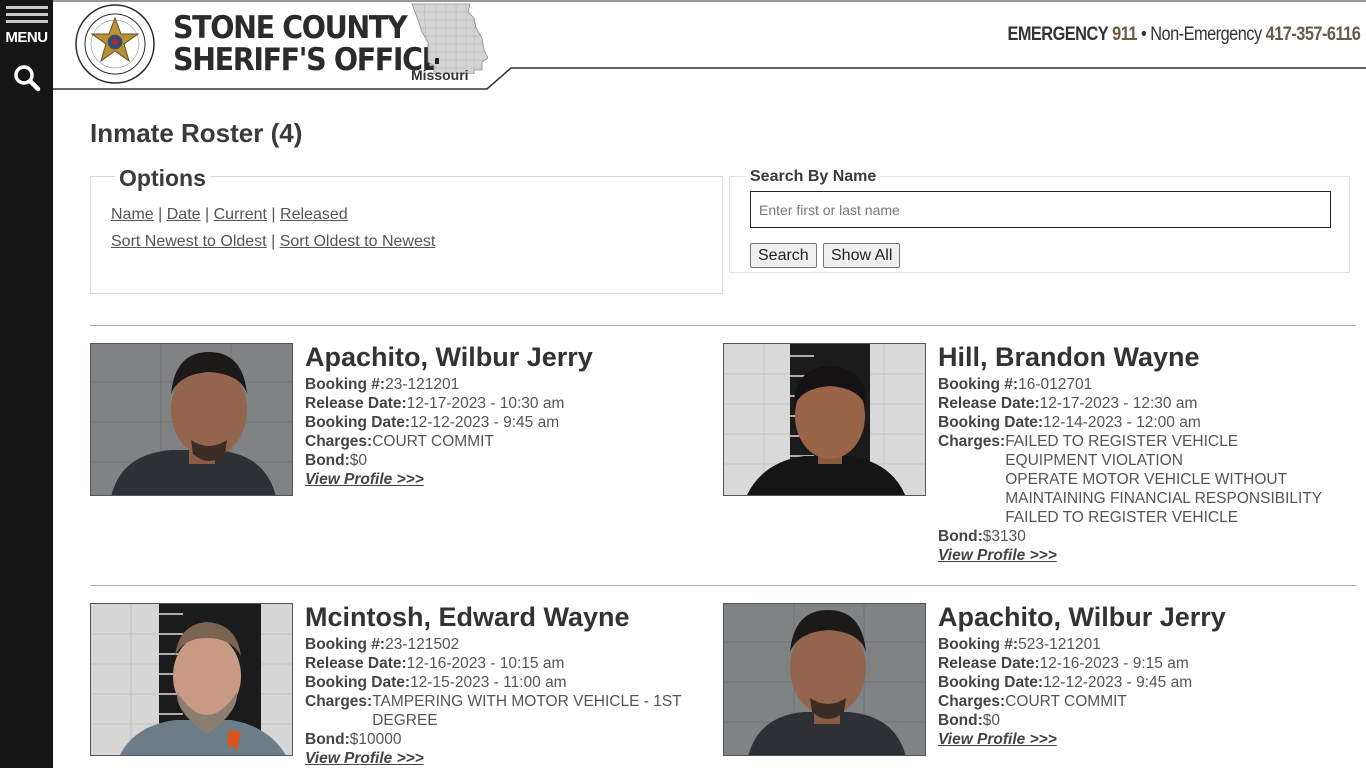 The height and width of the screenshot is (768, 1366). I want to click on sort-by-name-link: Name, so click(132, 214).